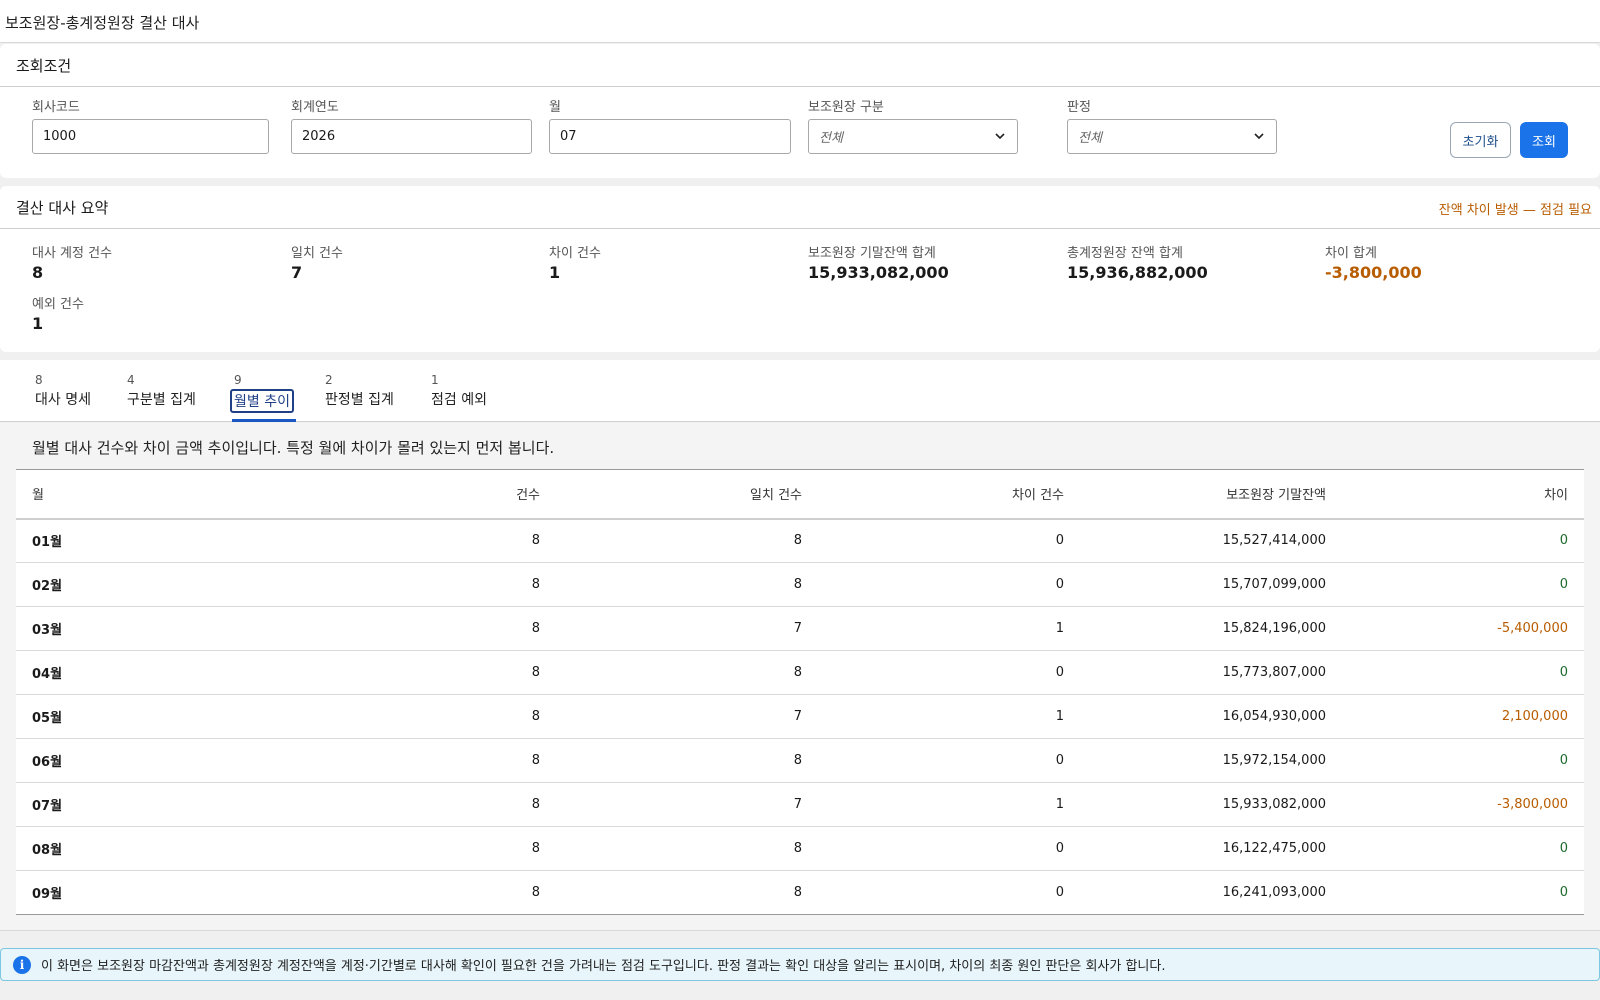 The height and width of the screenshot is (1000, 1600). Describe the element at coordinates (878, 262) in the screenshot. I see `stat-subledger-total: 보조원장 기말잔액 합계 15,933,082,000` at that location.